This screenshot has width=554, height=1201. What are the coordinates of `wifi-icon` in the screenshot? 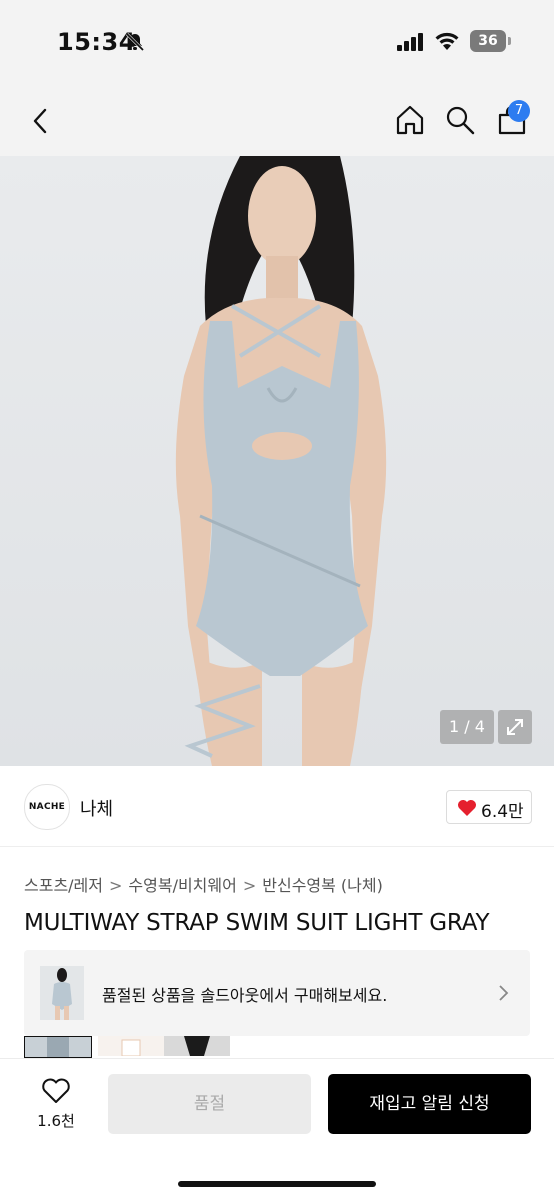 It's located at (447, 41).